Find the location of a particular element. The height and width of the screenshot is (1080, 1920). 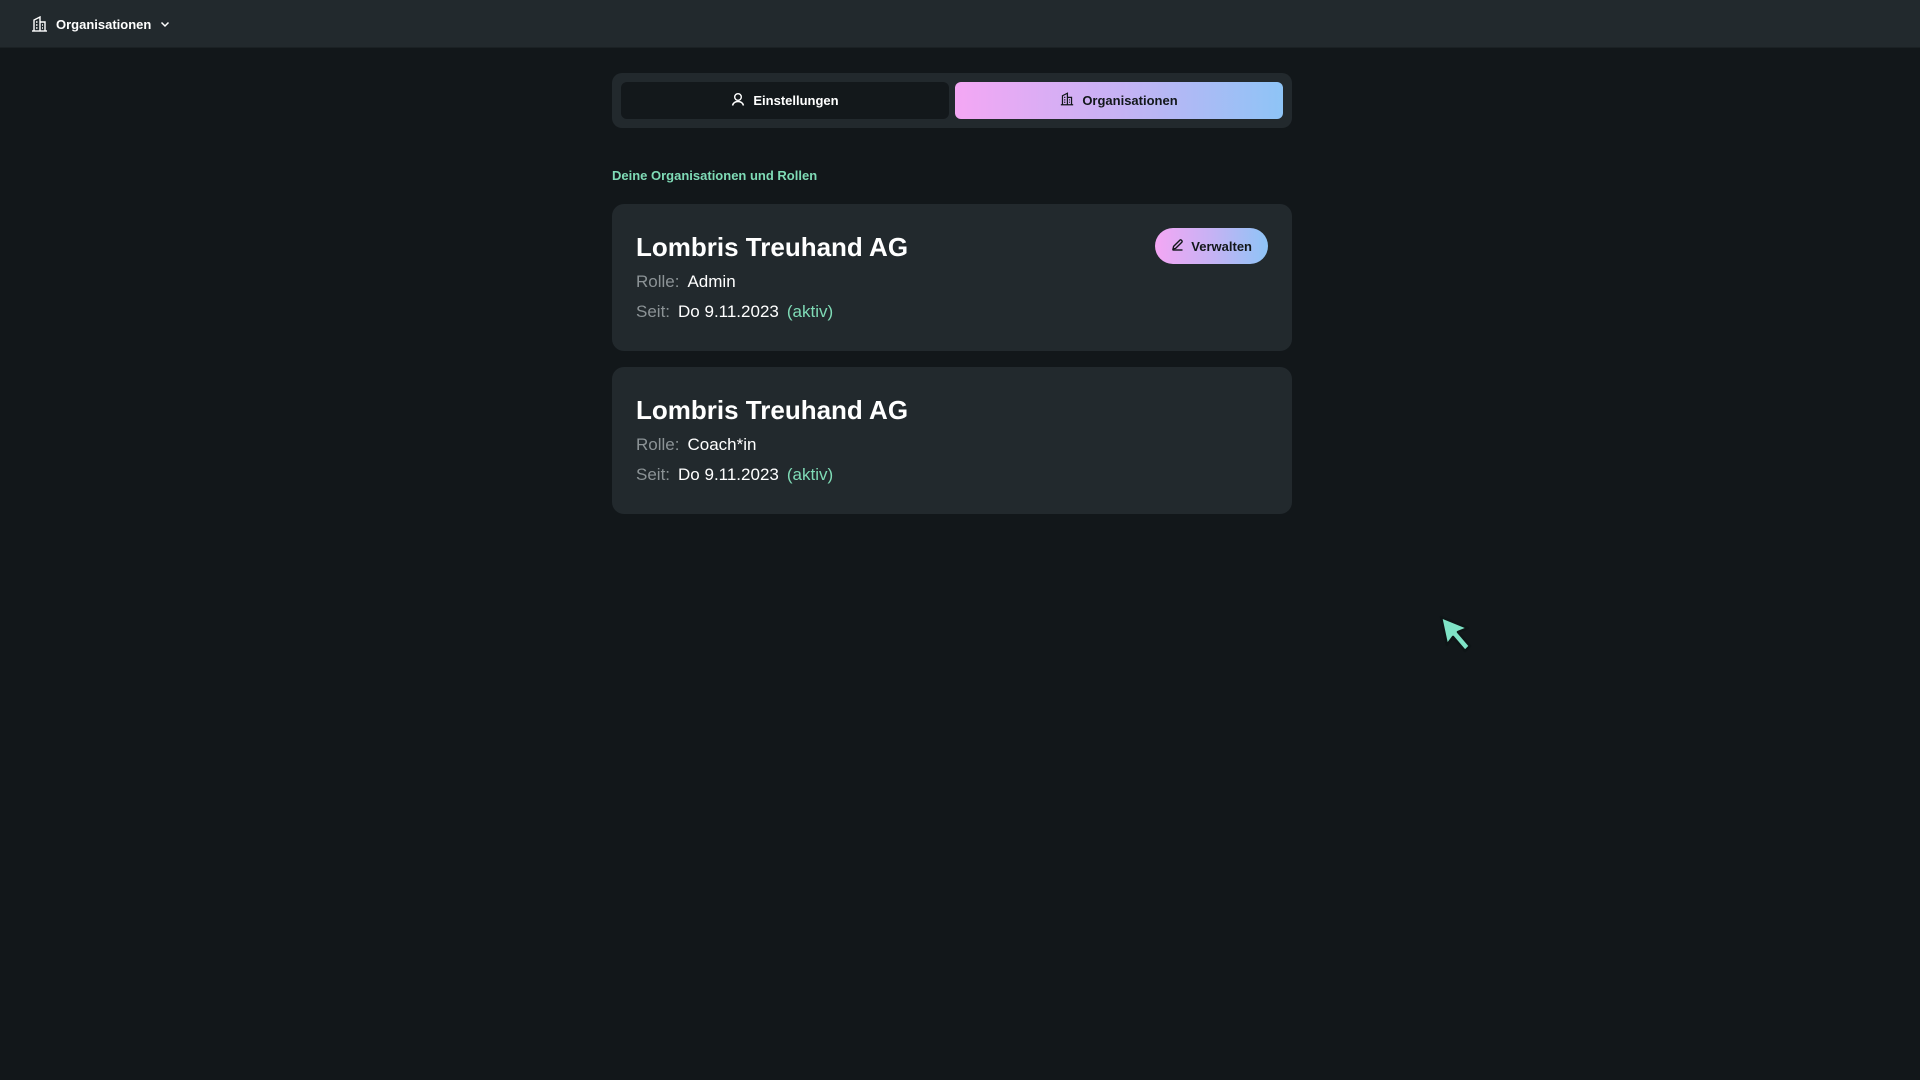

role-value: Coach*in is located at coordinates (722, 444).